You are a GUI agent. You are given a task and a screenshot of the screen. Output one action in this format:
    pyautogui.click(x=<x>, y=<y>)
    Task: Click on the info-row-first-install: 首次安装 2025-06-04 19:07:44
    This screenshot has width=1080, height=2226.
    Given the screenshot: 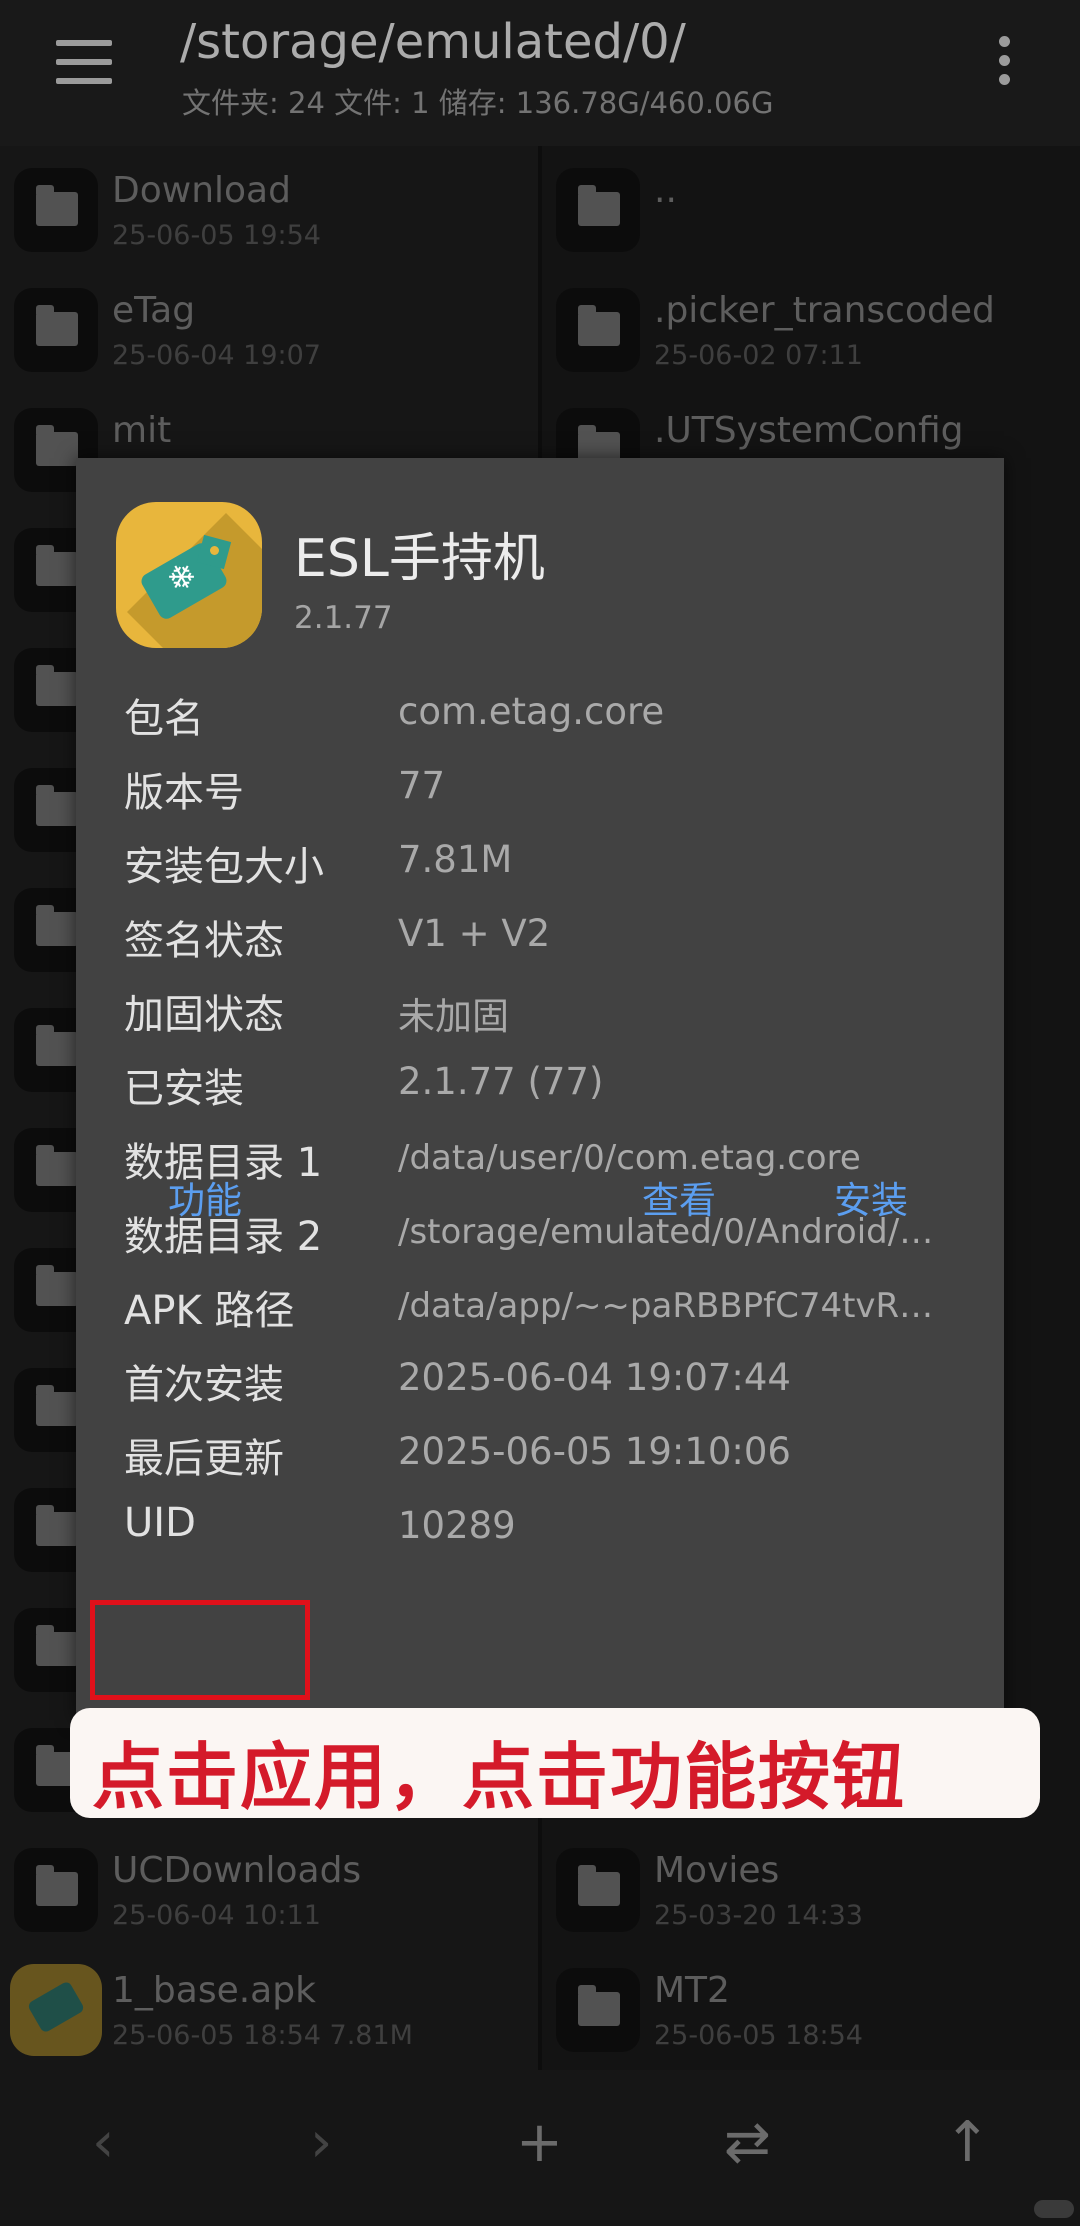 What is the action you would take?
    pyautogui.click(x=554, y=1382)
    